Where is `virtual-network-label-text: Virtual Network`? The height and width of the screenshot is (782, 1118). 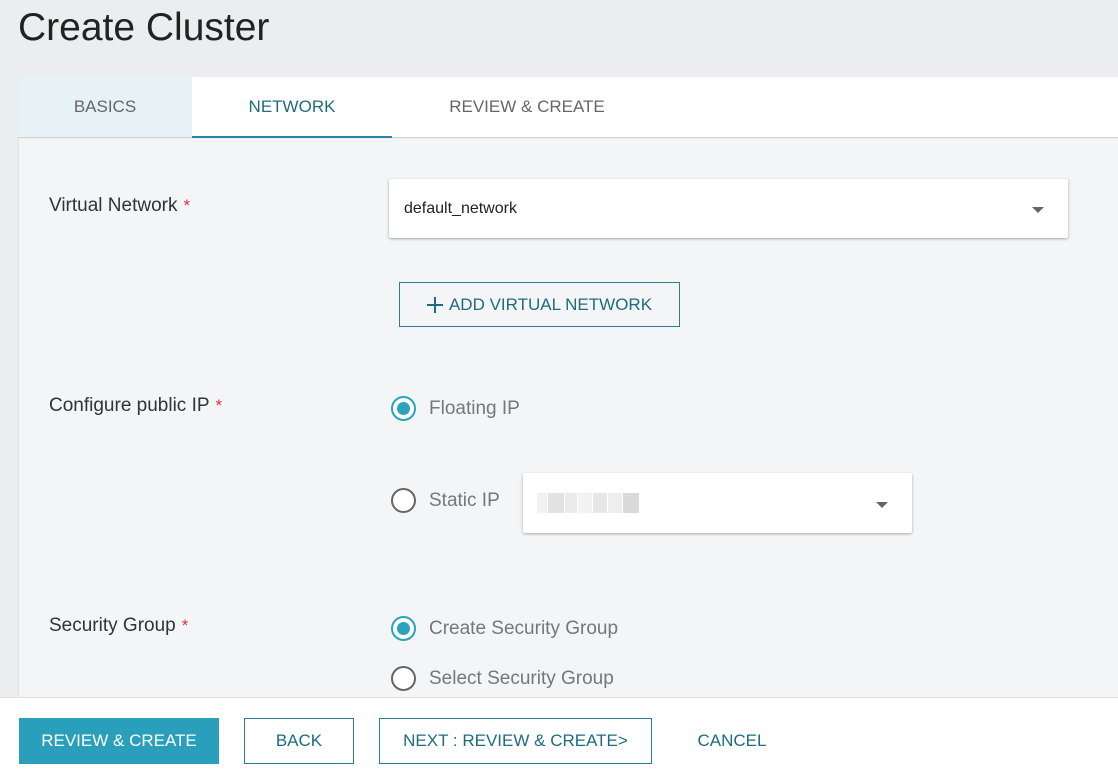 virtual-network-label-text: Virtual Network is located at coordinates (113, 205).